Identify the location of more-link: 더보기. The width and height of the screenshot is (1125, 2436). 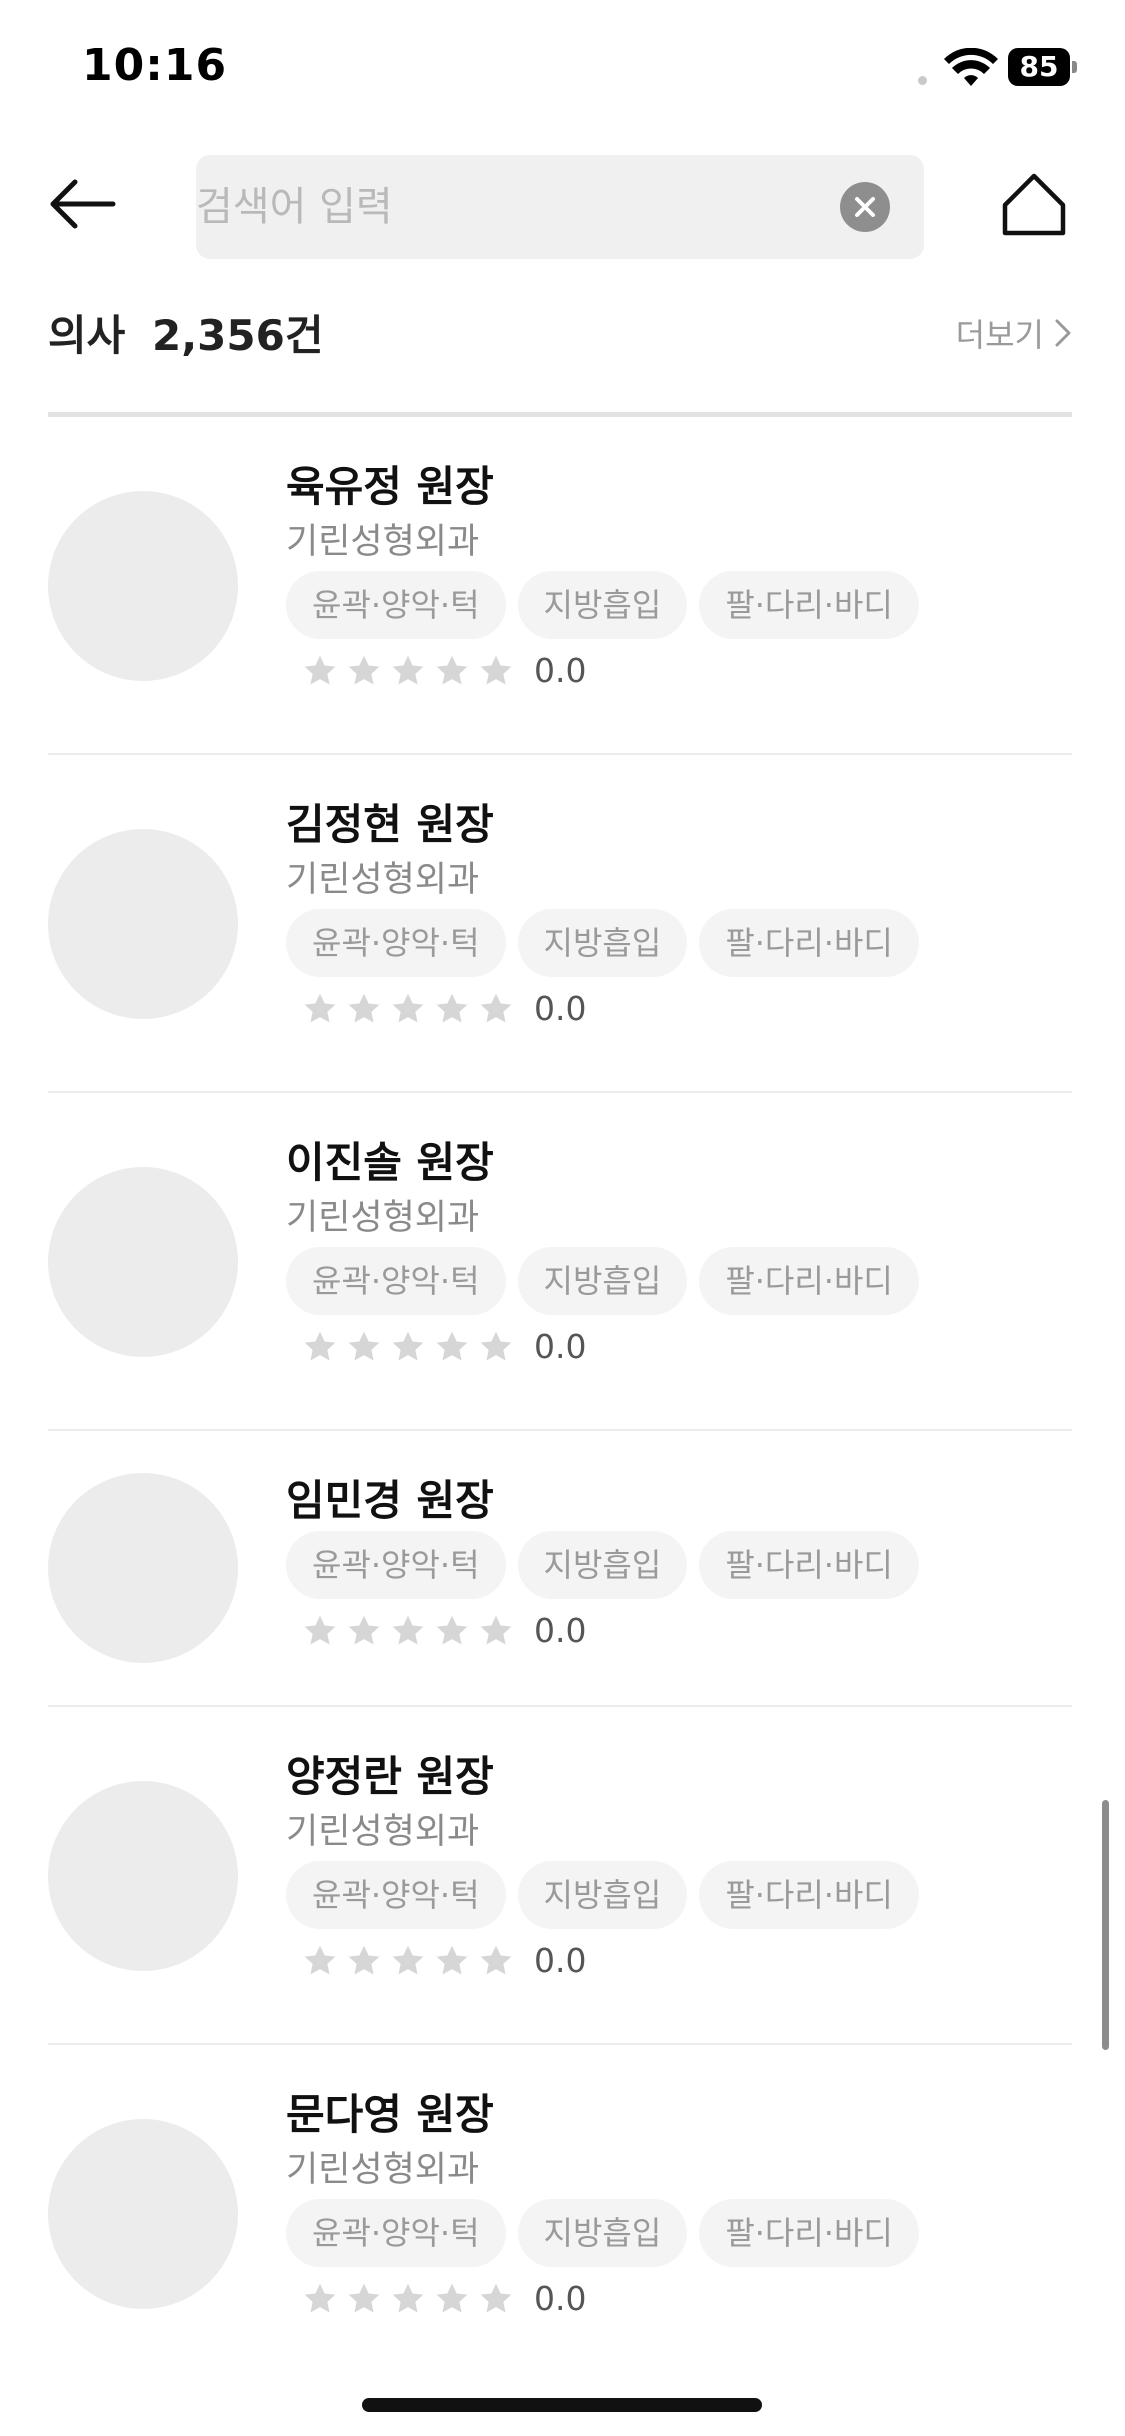
(1014, 333).